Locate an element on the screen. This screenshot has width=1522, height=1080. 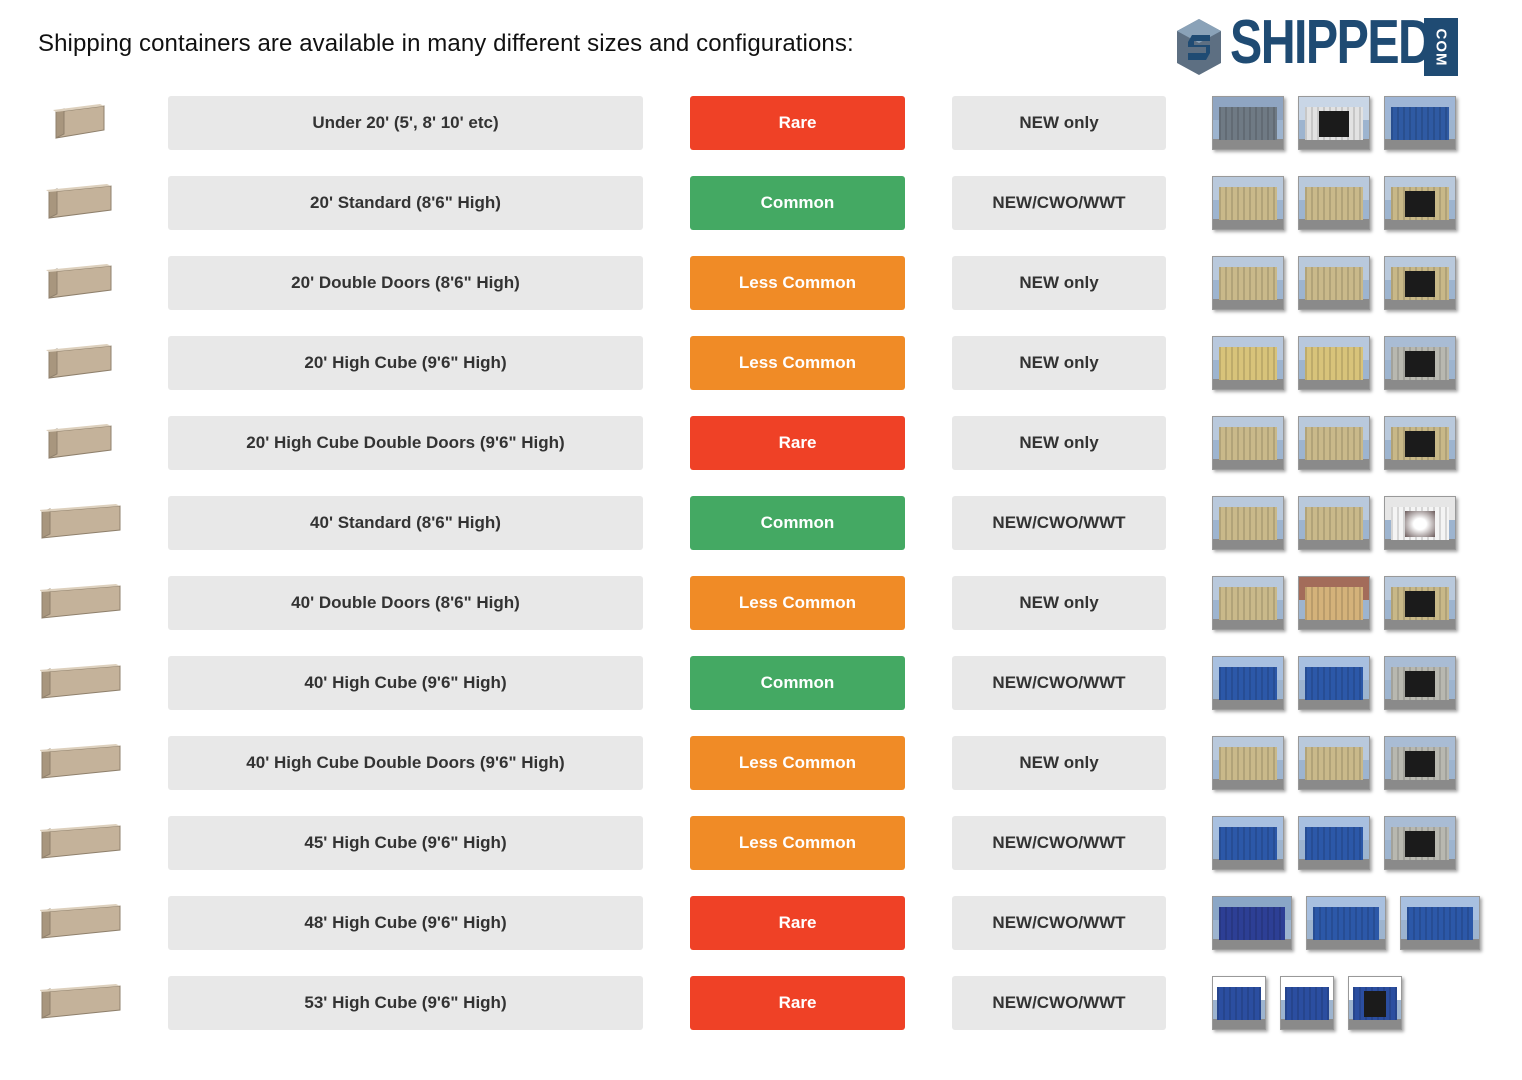
size-label: 40' High Cube (9'6" High) is located at coordinates (405, 683).